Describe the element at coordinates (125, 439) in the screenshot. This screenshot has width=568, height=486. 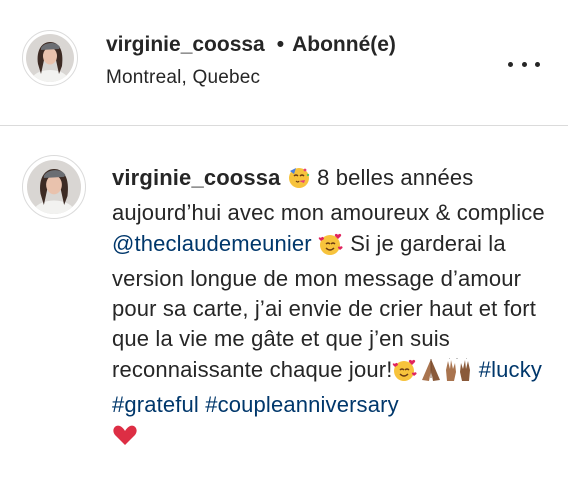
I see `red-heart-emoji` at that location.